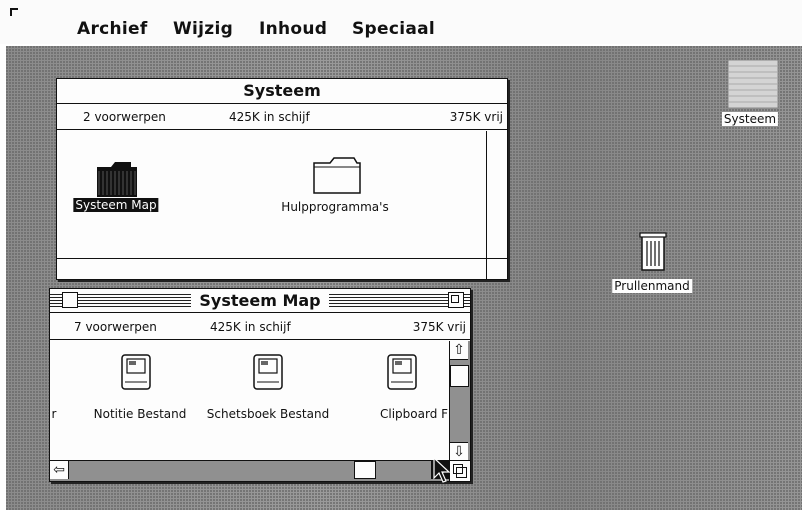 Image resolution: width=802 pixels, height=518 pixels. What do you see at coordinates (753, 84) in the screenshot?
I see `disk-icon` at bounding box center [753, 84].